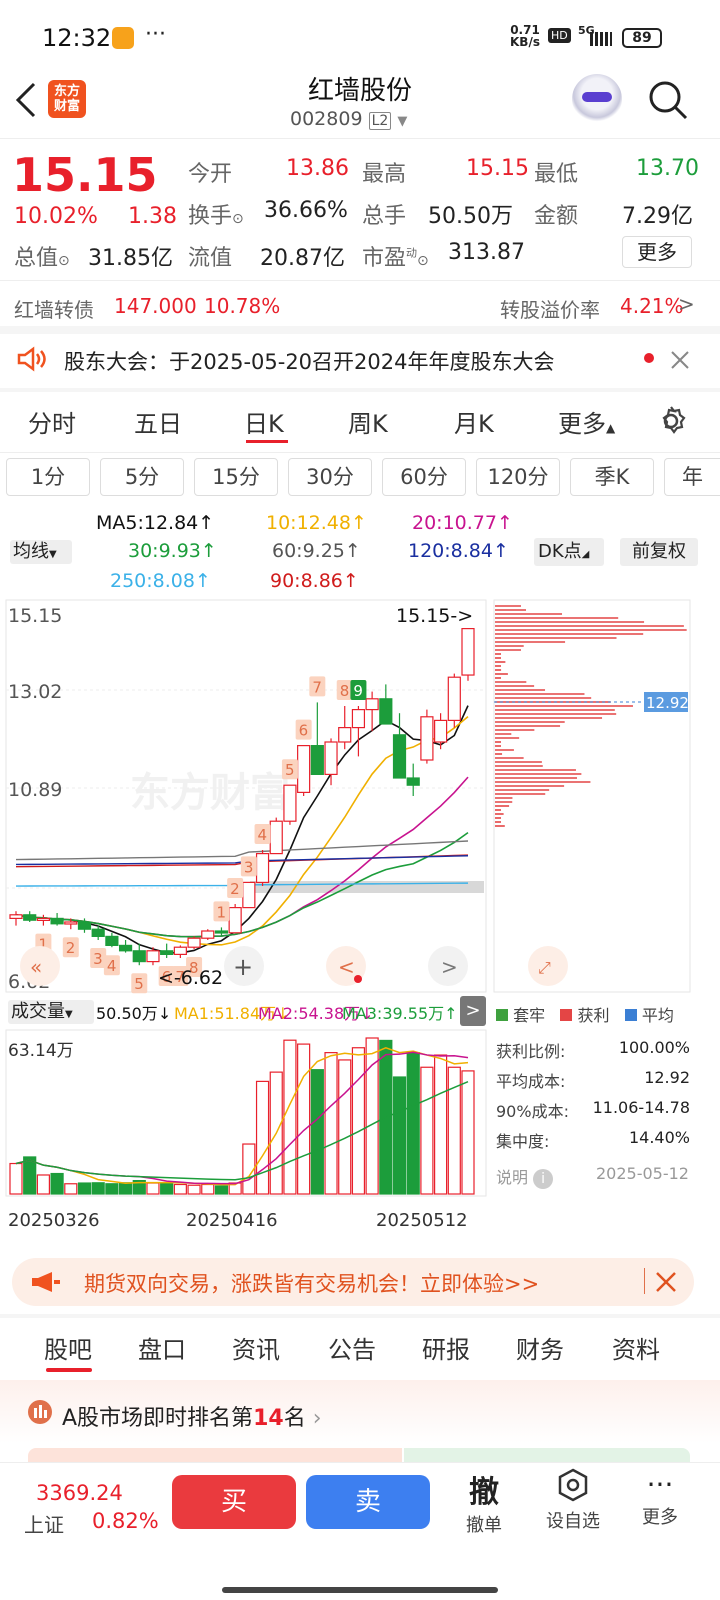  Describe the element at coordinates (601, 39) in the screenshot. I see `signal-bars-icon` at that location.